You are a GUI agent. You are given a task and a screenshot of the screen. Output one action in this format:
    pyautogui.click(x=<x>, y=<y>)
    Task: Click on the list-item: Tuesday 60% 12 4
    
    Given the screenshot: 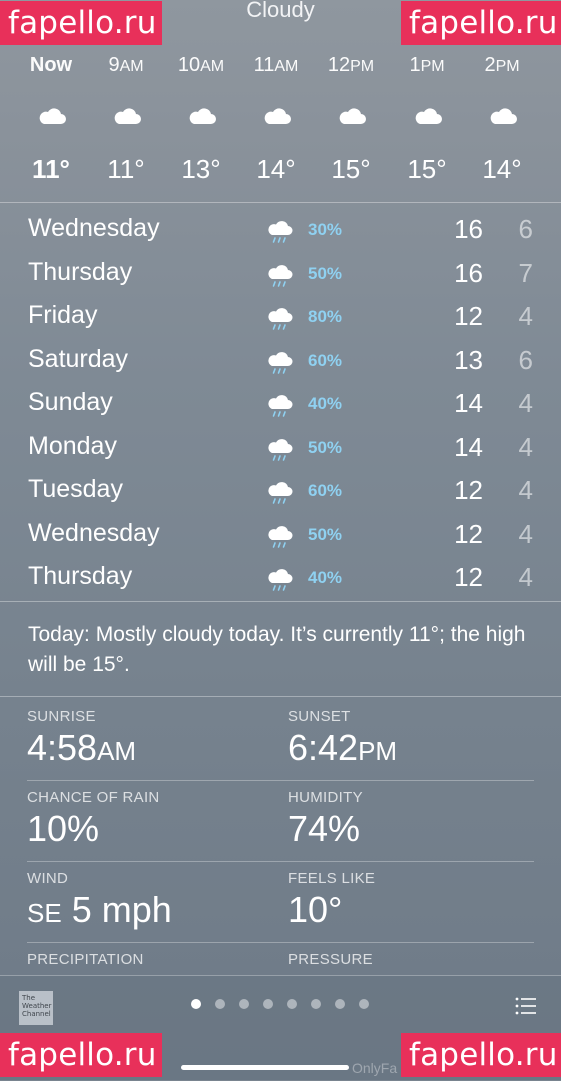 What is the action you would take?
    pyautogui.click(x=280, y=491)
    